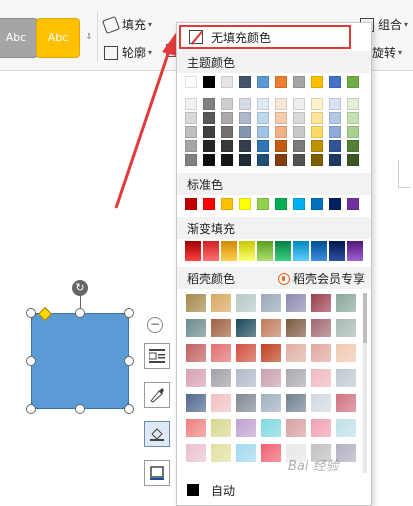 The width and height of the screenshot is (413, 506). I want to click on resize-handle-left, so click(31, 361).